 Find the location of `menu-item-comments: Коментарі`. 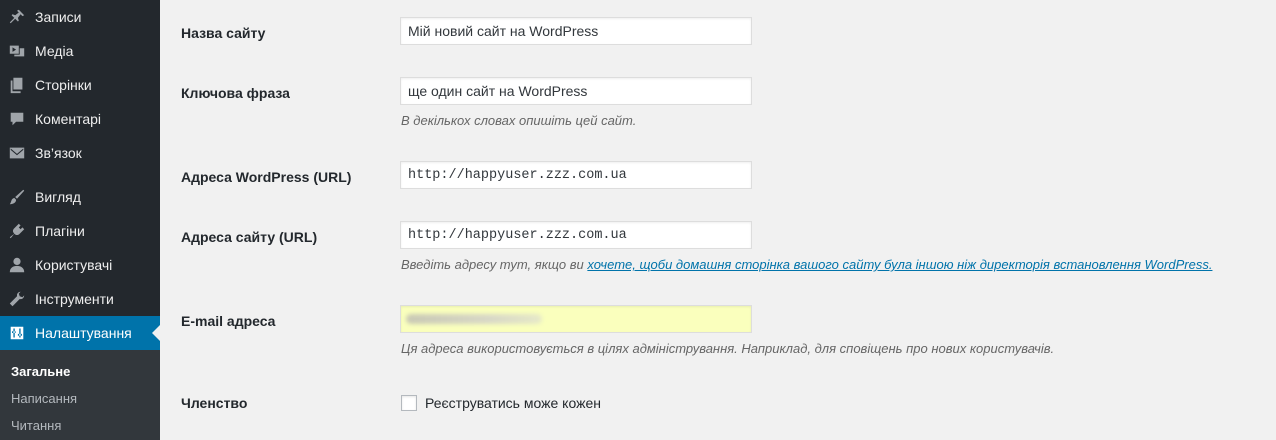

menu-item-comments: Коментарі is located at coordinates (80, 119).